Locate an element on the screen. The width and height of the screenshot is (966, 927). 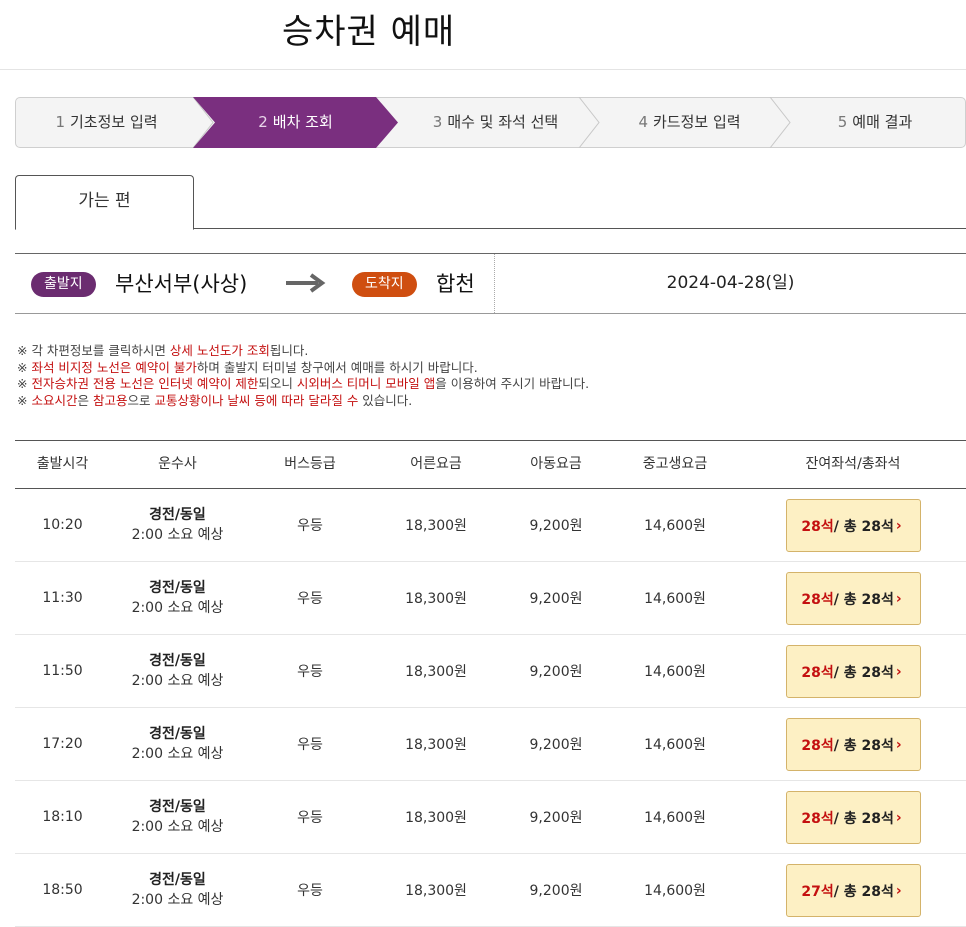
notice-text: 됩니다. is located at coordinates (289, 350).